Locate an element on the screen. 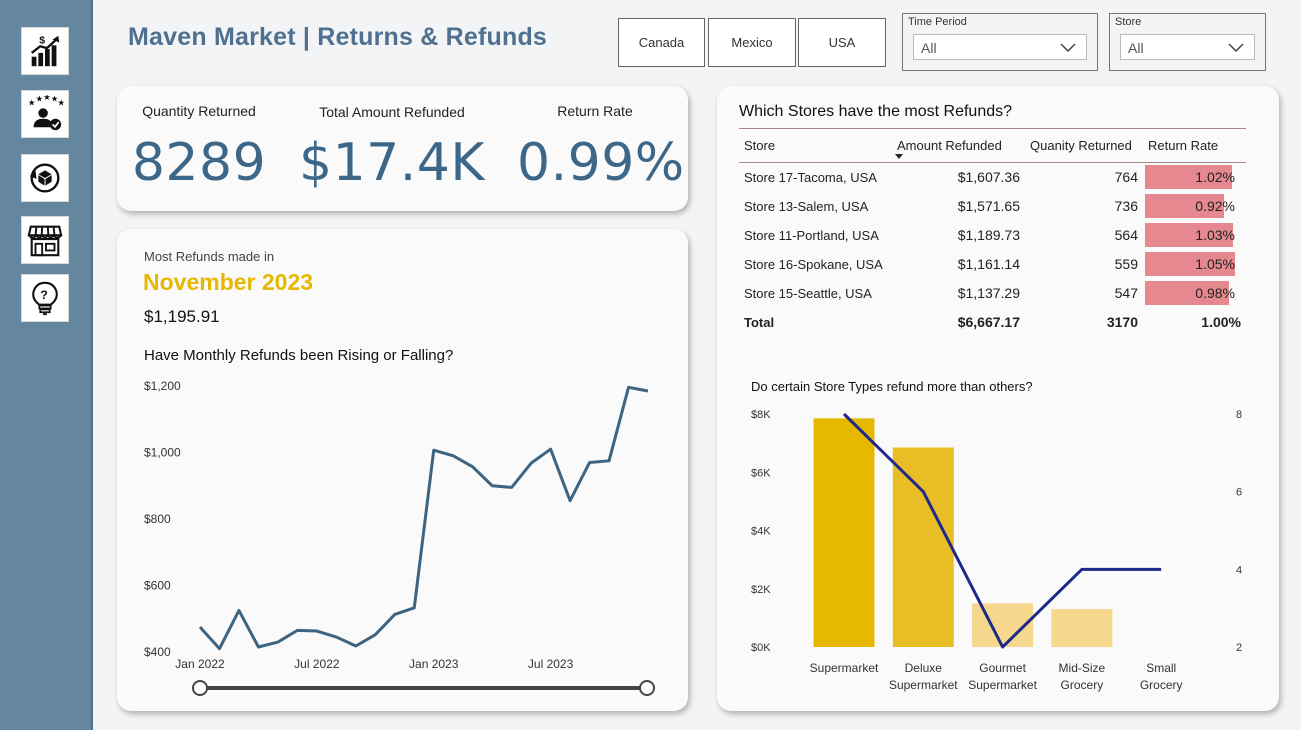 The image size is (1301, 730). y-tick-label: $6K is located at coordinates (761, 473).